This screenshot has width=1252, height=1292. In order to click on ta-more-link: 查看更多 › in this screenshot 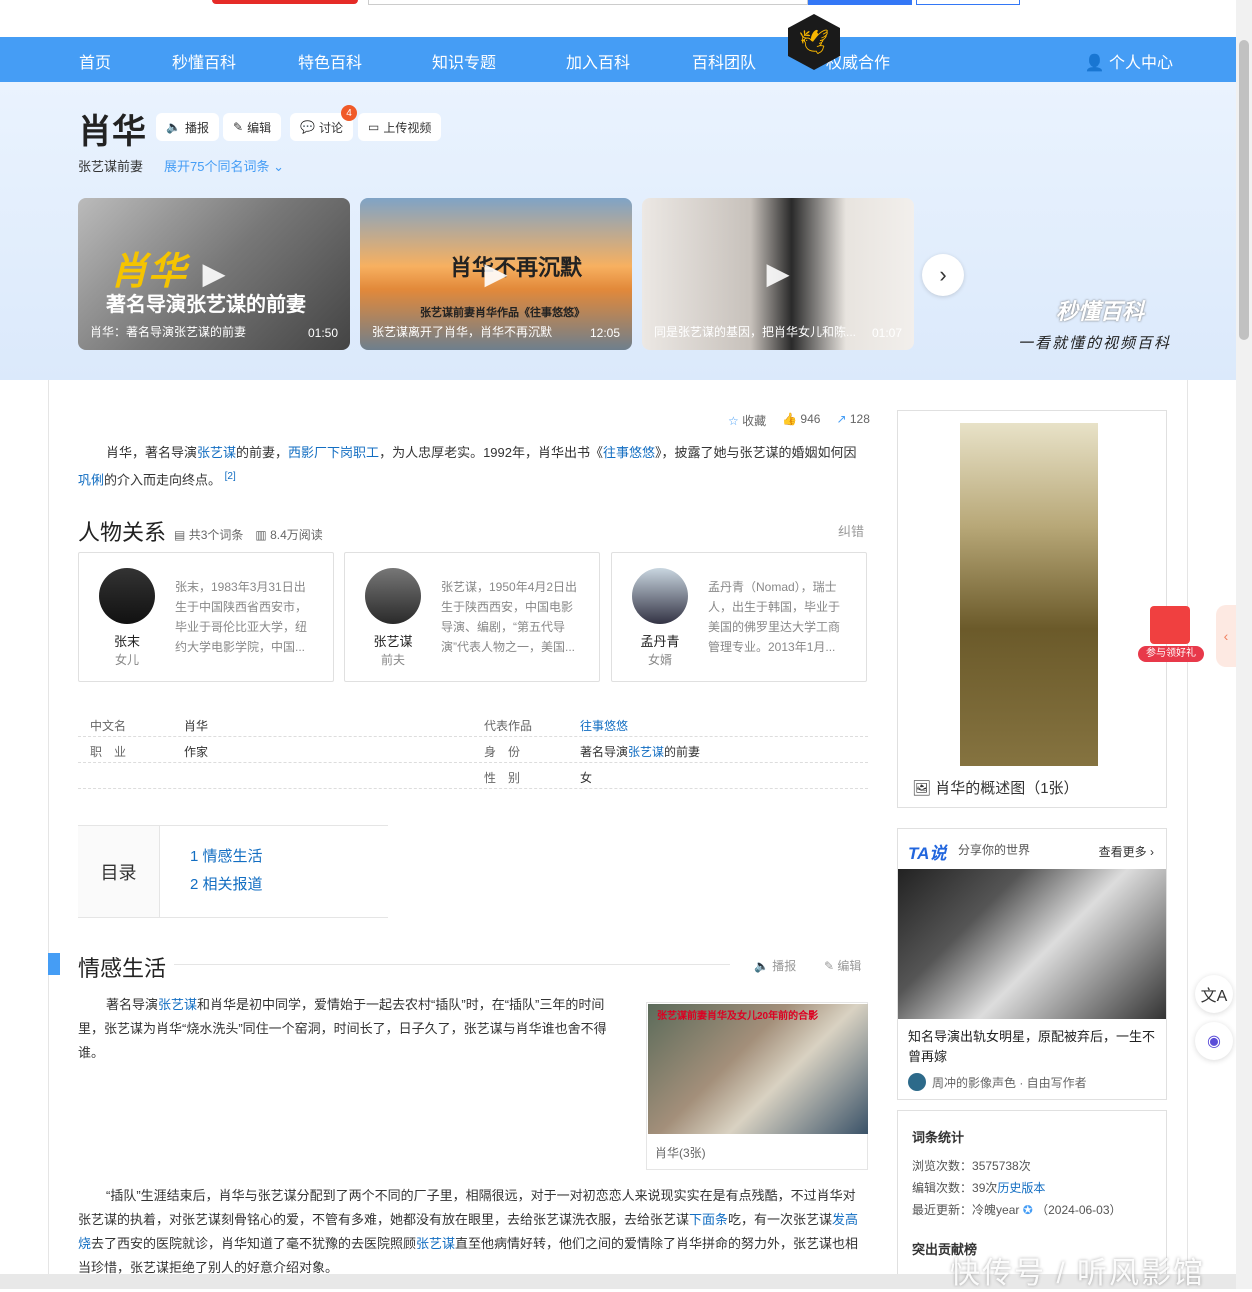, I will do `click(1126, 851)`.